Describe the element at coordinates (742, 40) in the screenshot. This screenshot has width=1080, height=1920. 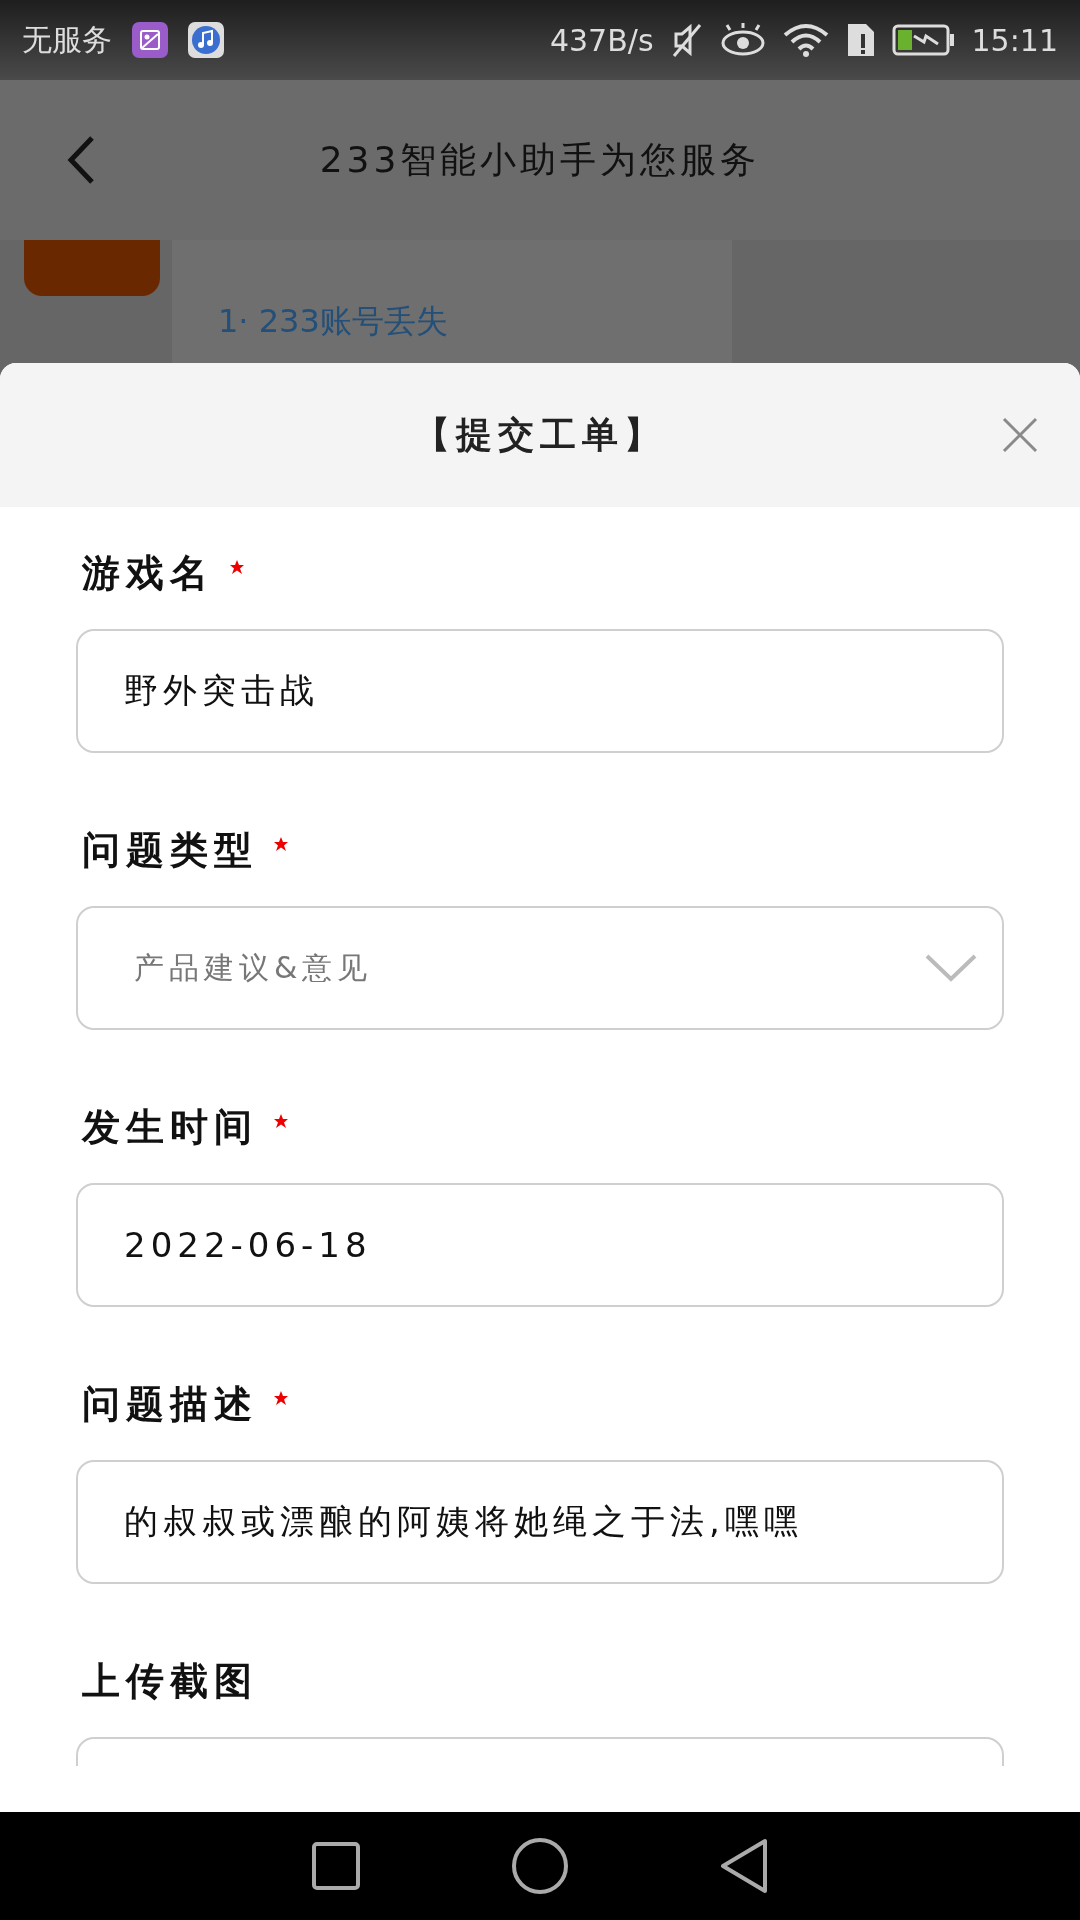
I see `eye-icon` at that location.